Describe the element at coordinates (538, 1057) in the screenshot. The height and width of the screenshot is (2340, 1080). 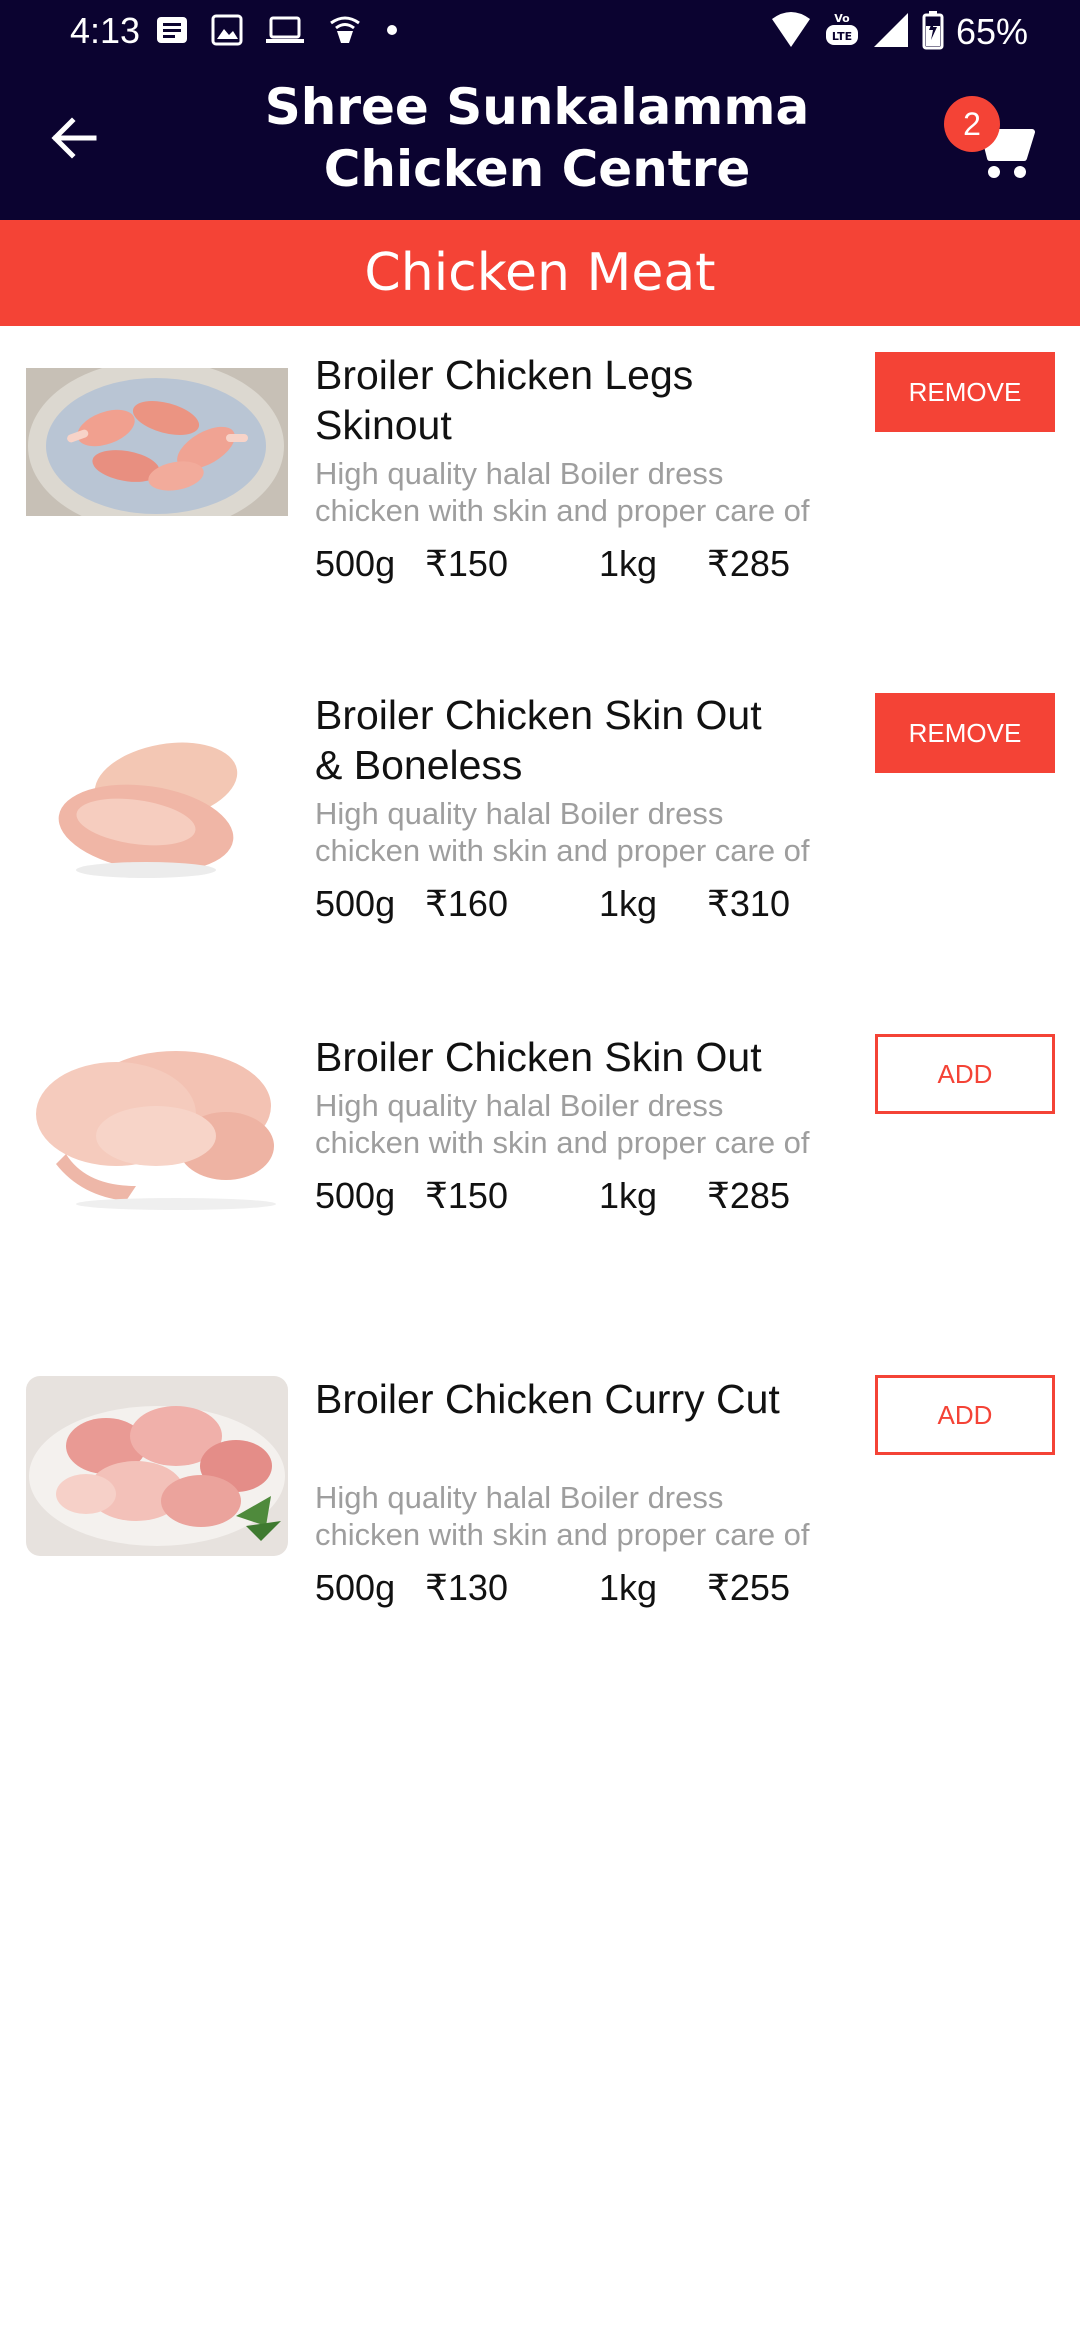
I see `product-name: Broiler Chicken Skin Out` at that location.